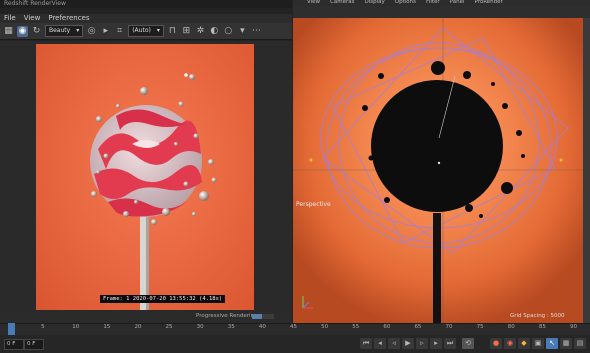 The width and height of the screenshot is (590, 353). I want to click on frame-info: Frame: 1 2020-07-20 13:55:32 (4.18s), so click(163, 299).